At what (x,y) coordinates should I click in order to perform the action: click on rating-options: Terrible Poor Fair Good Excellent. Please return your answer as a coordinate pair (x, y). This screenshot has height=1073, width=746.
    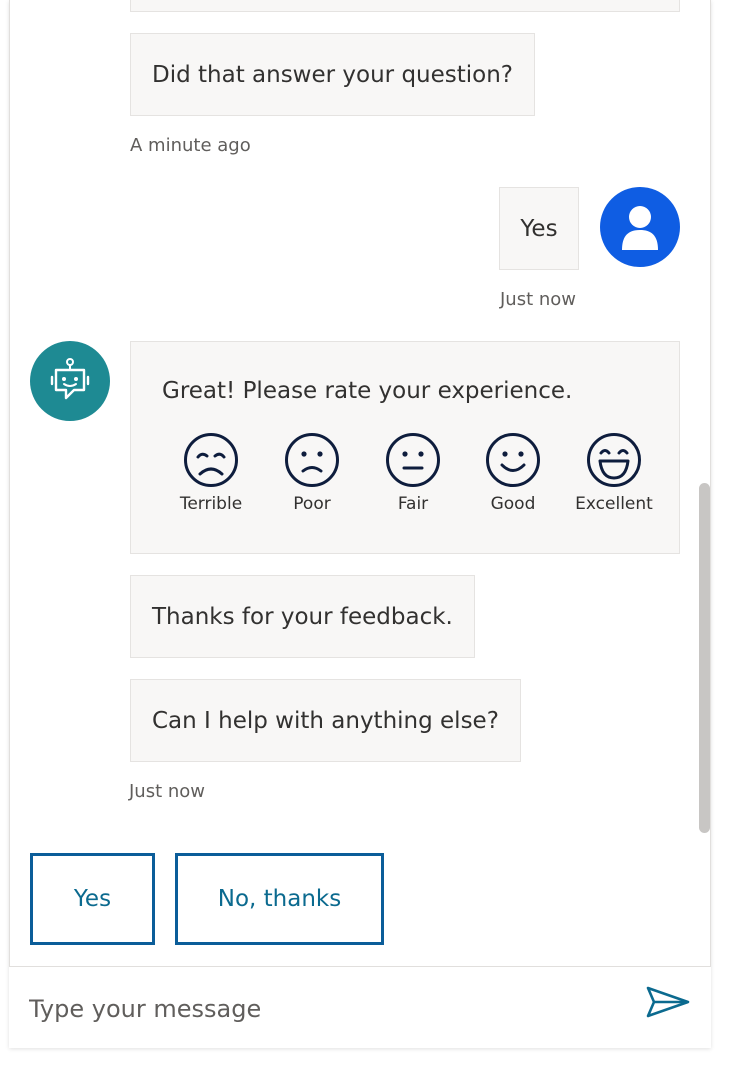
    Looking at the image, I should click on (407, 477).